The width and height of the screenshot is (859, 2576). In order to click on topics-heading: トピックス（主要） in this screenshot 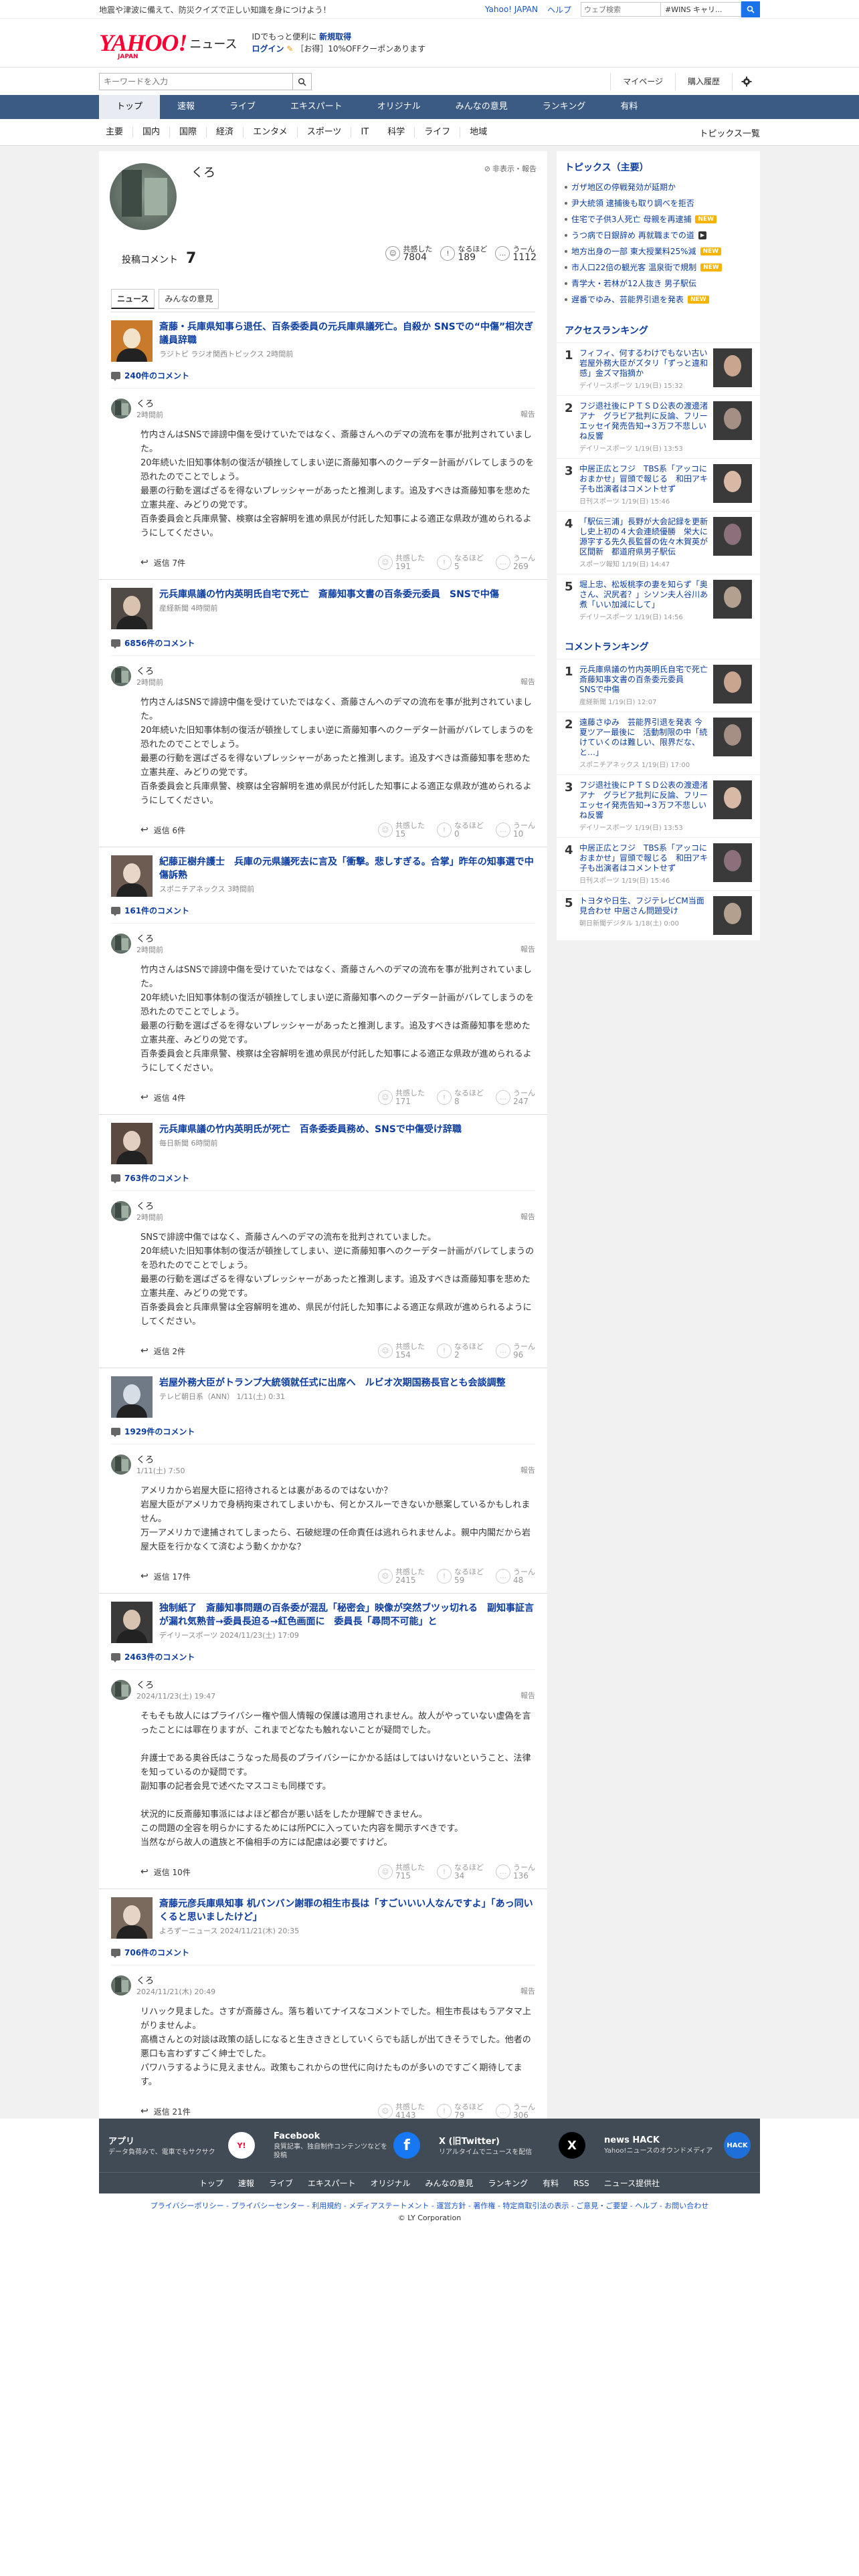, I will do `click(658, 165)`.